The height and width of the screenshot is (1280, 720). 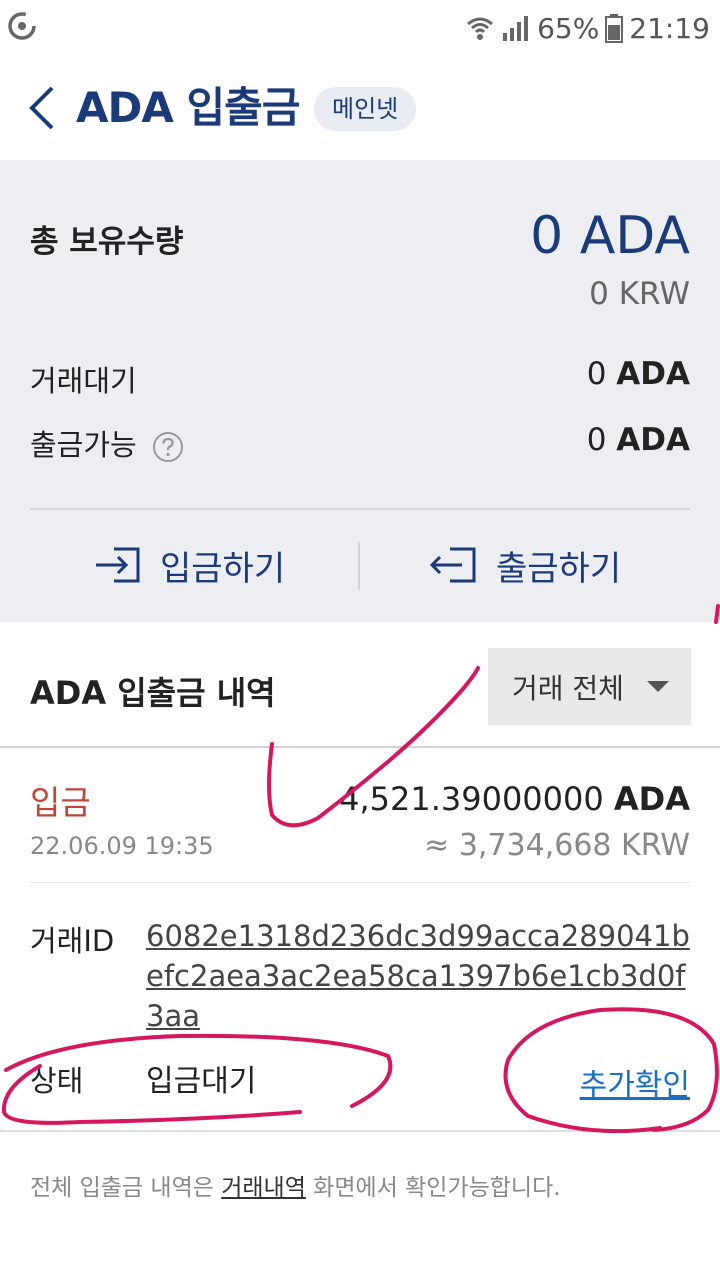 What do you see at coordinates (610, 236) in the screenshot?
I see `total-holdings-ada: 0 ADA` at bounding box center [610, 236].